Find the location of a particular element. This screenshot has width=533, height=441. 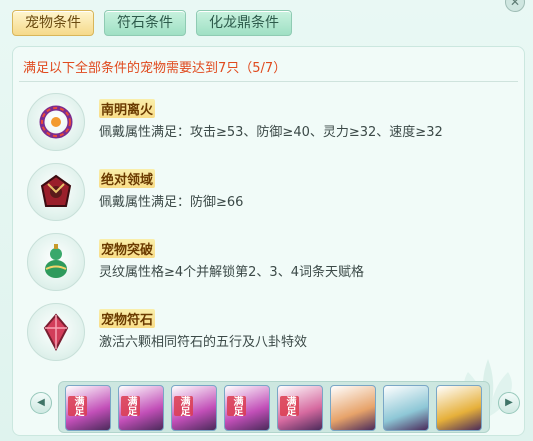

gourd-icon is located at coordinates (56, 262).